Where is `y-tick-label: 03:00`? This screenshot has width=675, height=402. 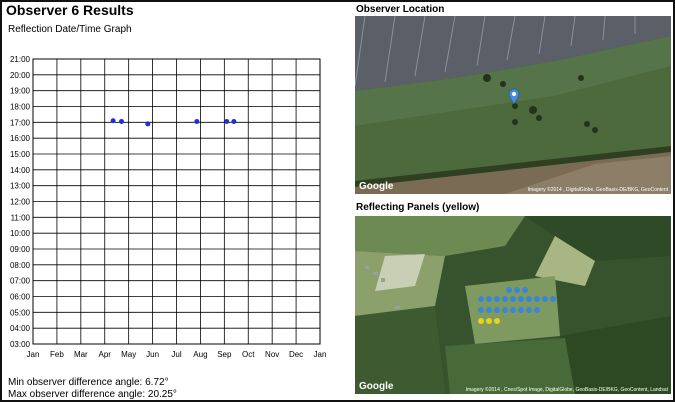 y-tick-label: 03:00 is located at coordinates (20, 344).